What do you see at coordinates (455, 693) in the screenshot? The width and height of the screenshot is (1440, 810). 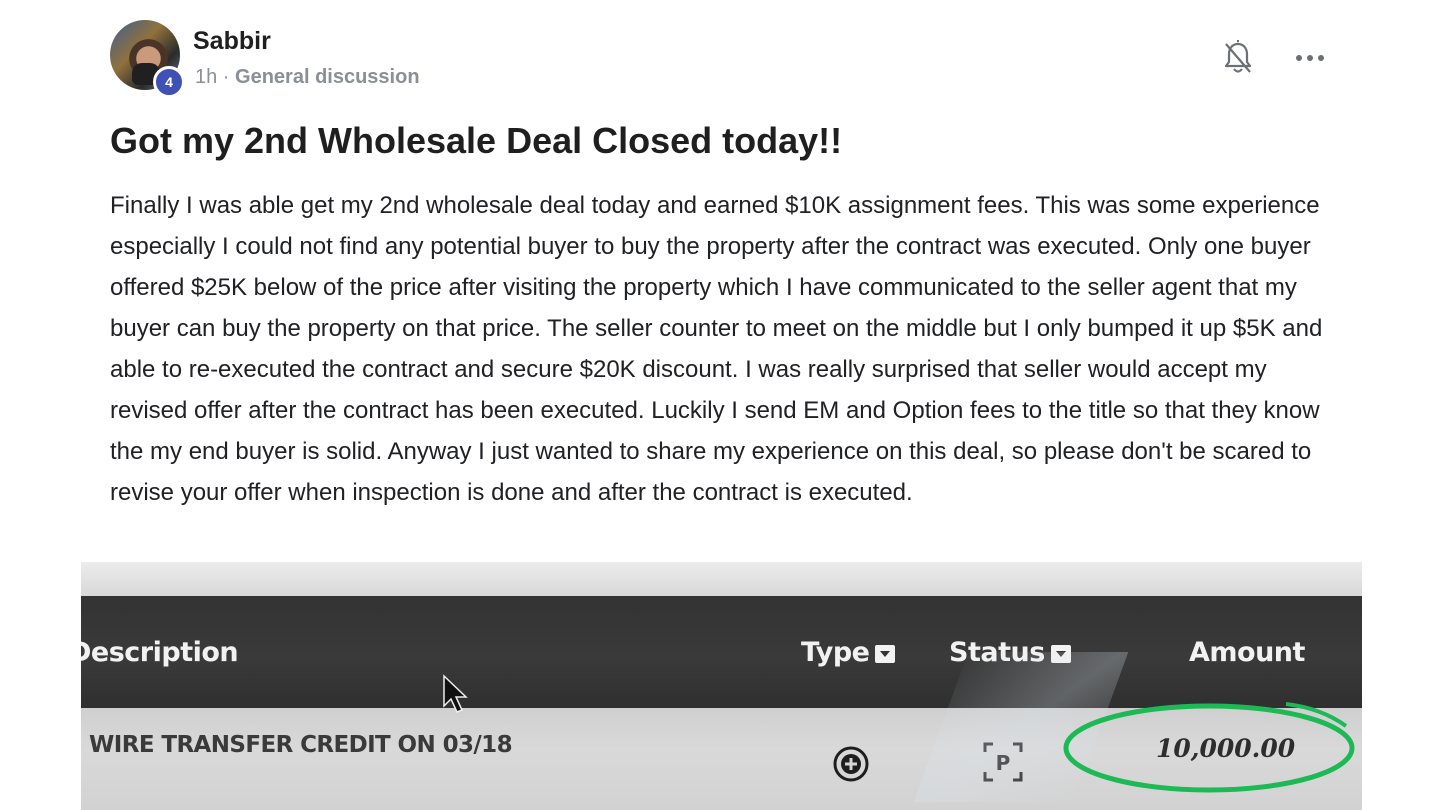 I see `mouse-cursor-icon` at bounding box center [455, 693].